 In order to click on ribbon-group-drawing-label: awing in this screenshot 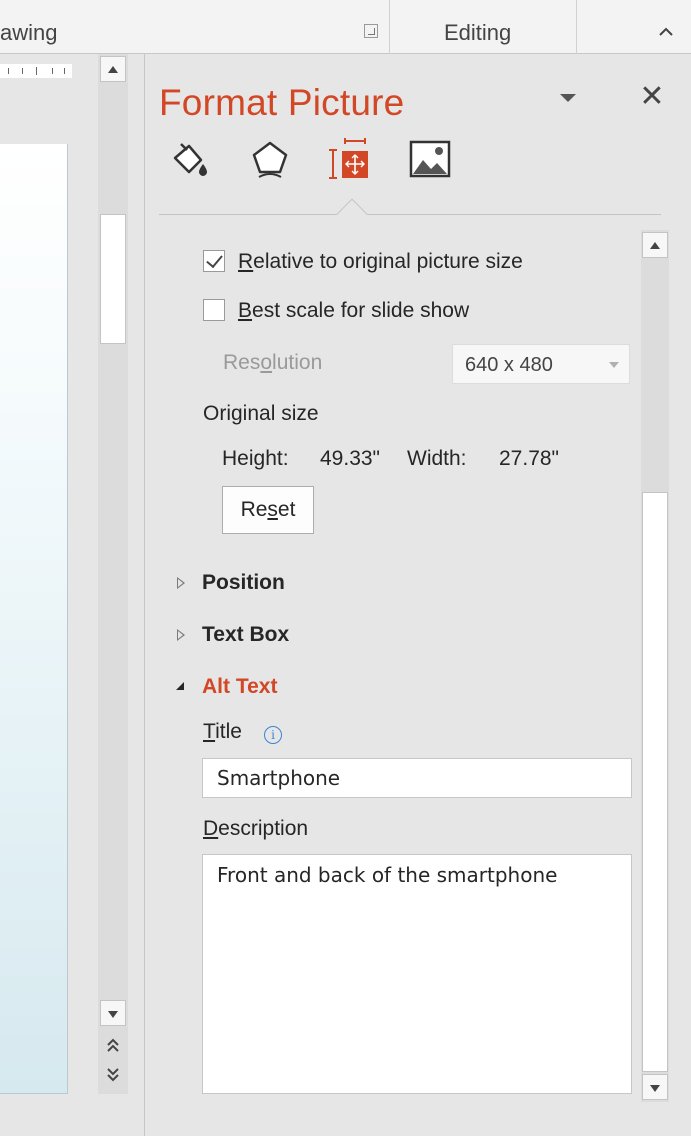, I will do `click(29, 32)`.